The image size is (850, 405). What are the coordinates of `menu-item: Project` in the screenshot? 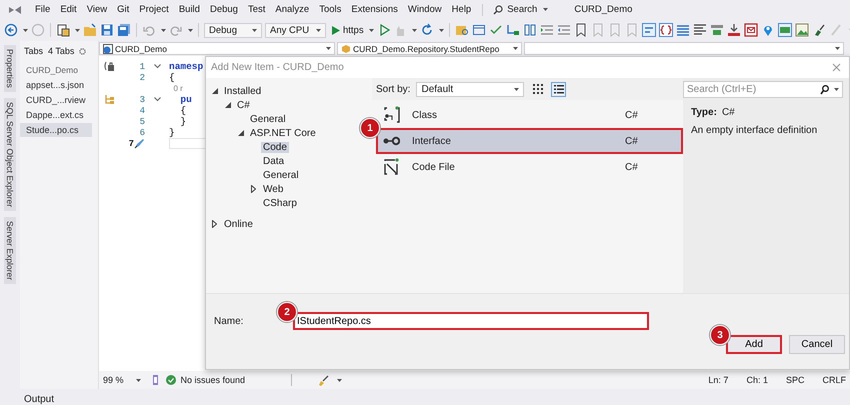 It's located at (154, 9).